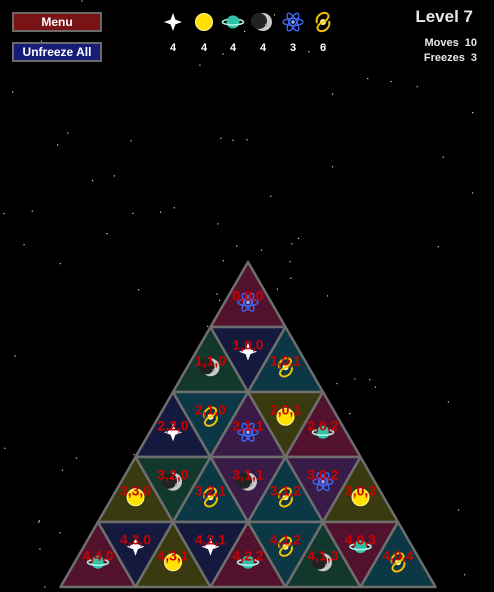 The image size is (494, 592). I want to click on star-icon, so click(173, 22).